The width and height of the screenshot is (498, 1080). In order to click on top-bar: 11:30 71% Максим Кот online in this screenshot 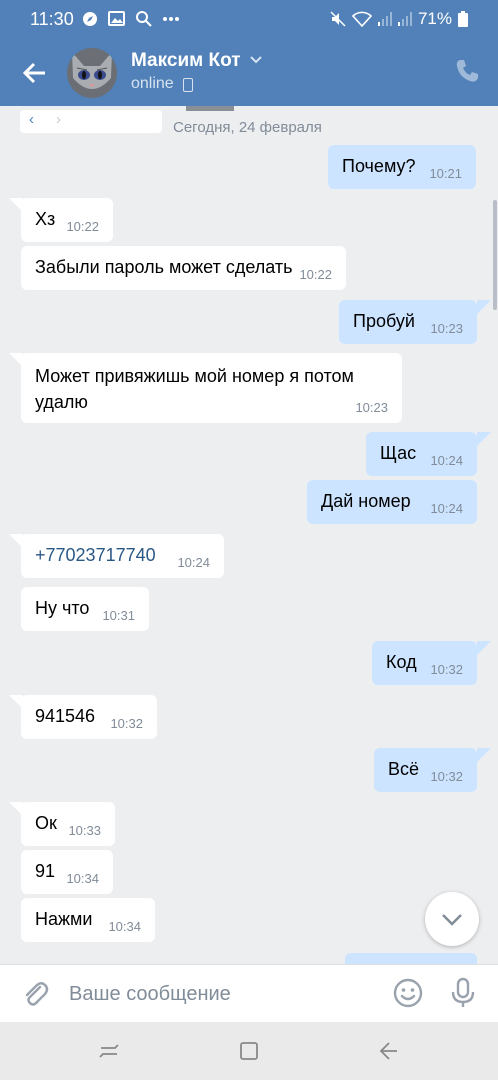, I will do `click(249, 53)`.